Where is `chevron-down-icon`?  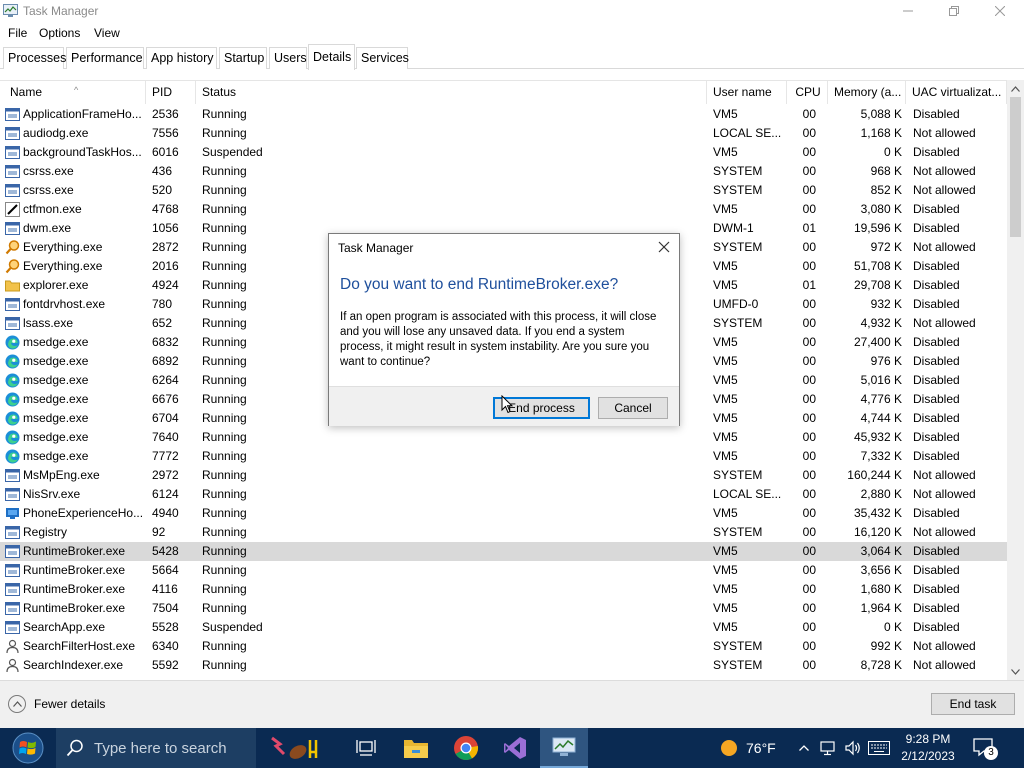 chevron-down-icon is located at coordinates (1015, 671).